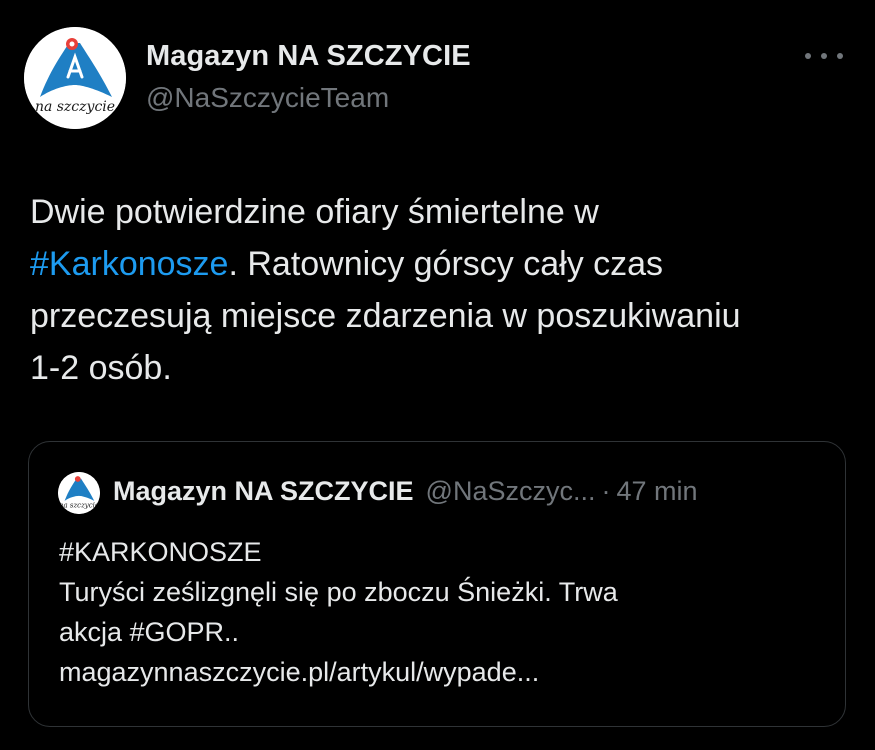 This screenshot has height=750, width=875. I want to click on quote-timestamp: 47 min, so click(656, 491).